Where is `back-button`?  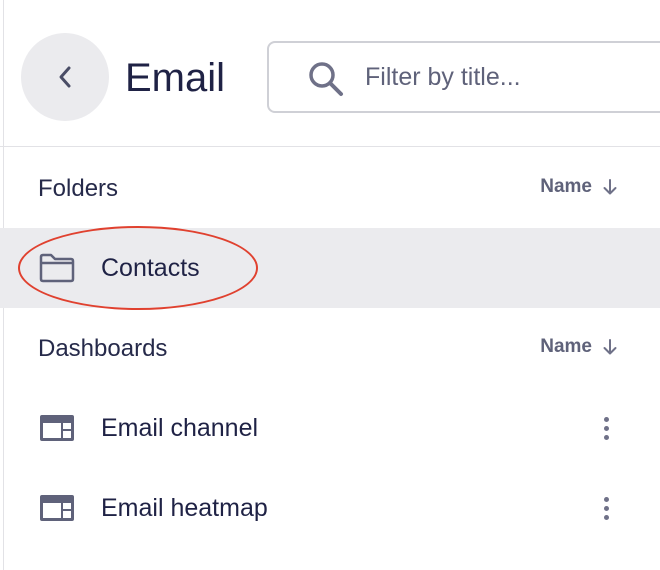
back-button is located at coordinates (65, 77).